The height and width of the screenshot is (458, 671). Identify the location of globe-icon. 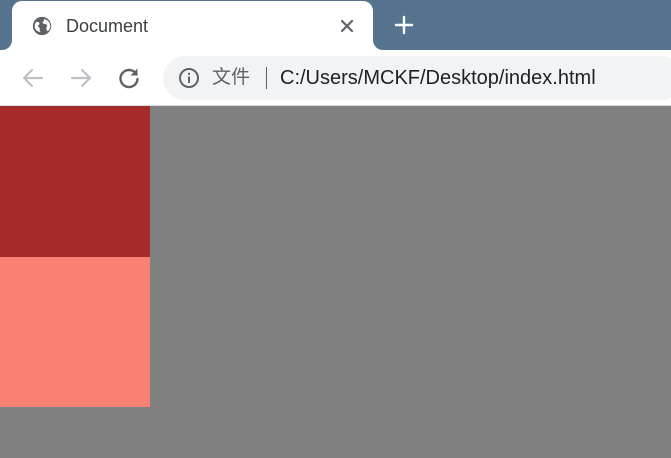
(42, 26).